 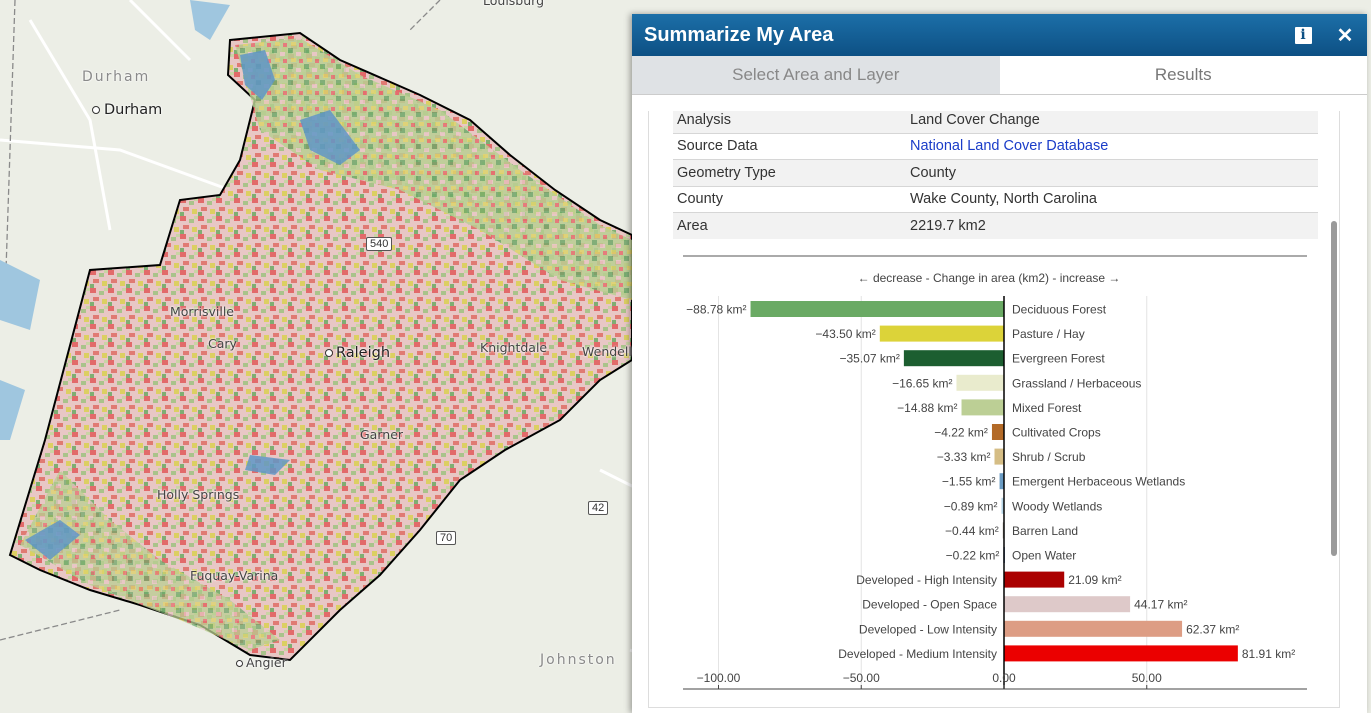 What do you see at coordinates (234, 575) in the screenshot?
I see `map-label-fuquay-varina: Fuquay-Varina` at bounding box center [234, 575].